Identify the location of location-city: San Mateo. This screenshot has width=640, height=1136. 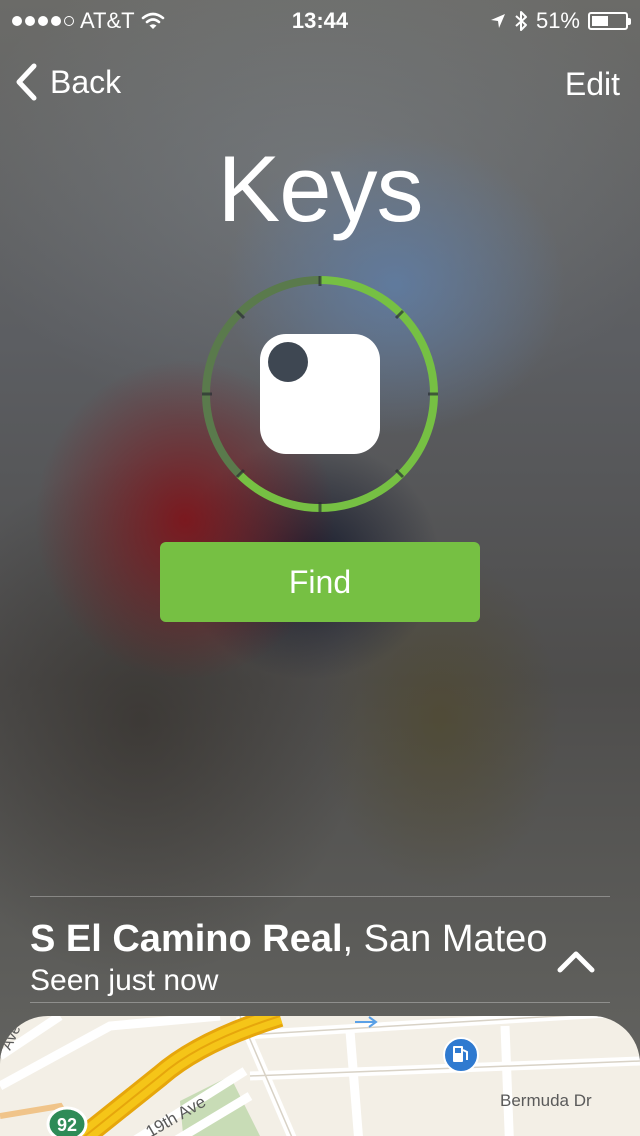
(450, 939).